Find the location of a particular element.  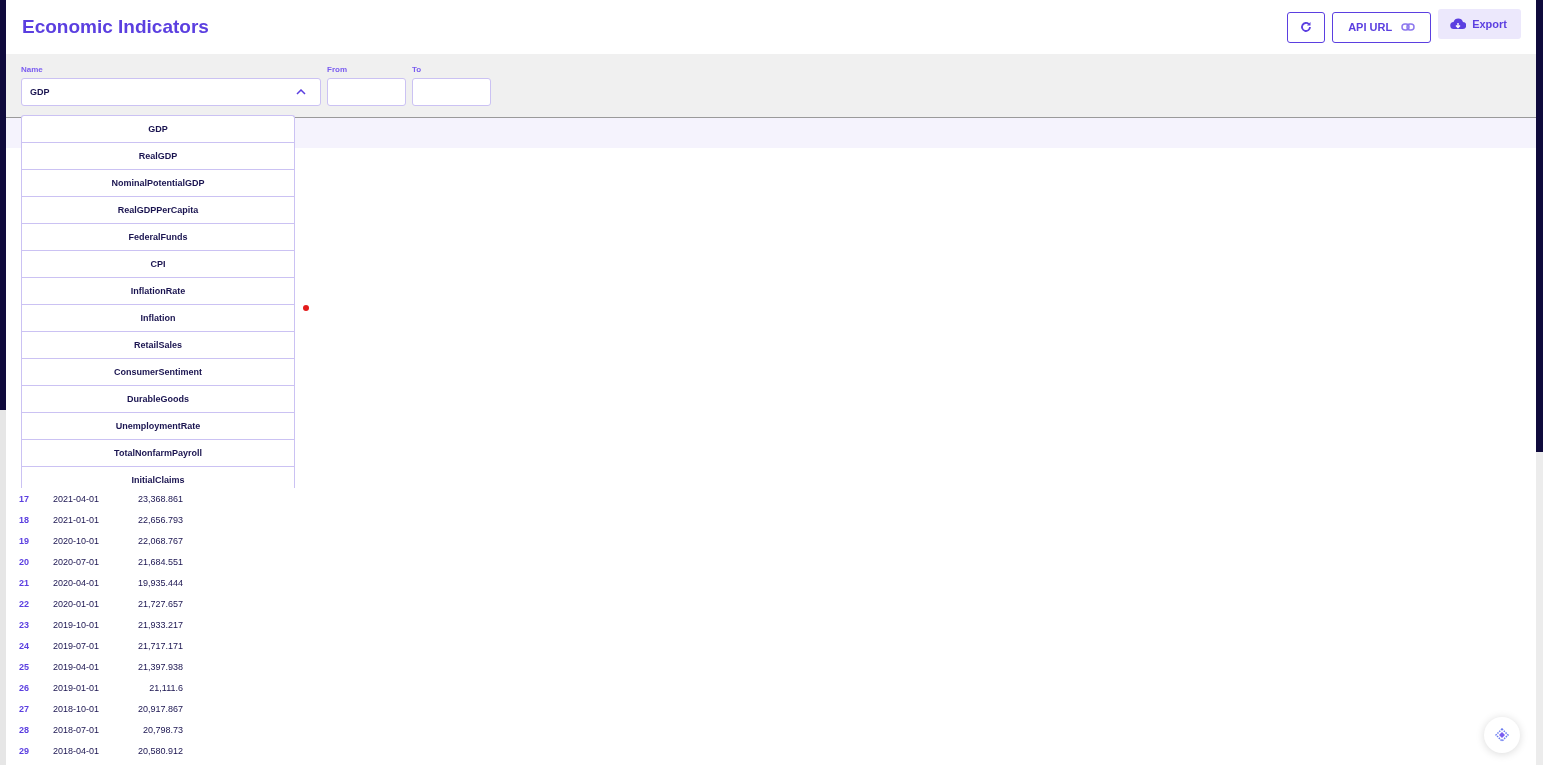

dropdown-option: GDP is located at coordinates (158, 129).